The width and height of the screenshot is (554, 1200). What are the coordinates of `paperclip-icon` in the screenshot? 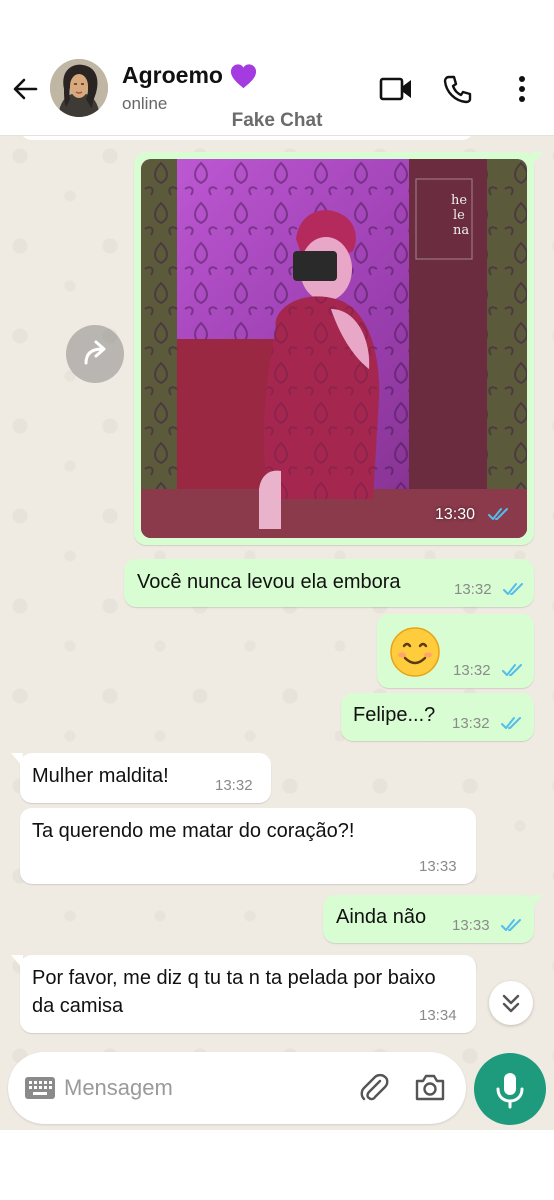 It's located at (374, 1088).